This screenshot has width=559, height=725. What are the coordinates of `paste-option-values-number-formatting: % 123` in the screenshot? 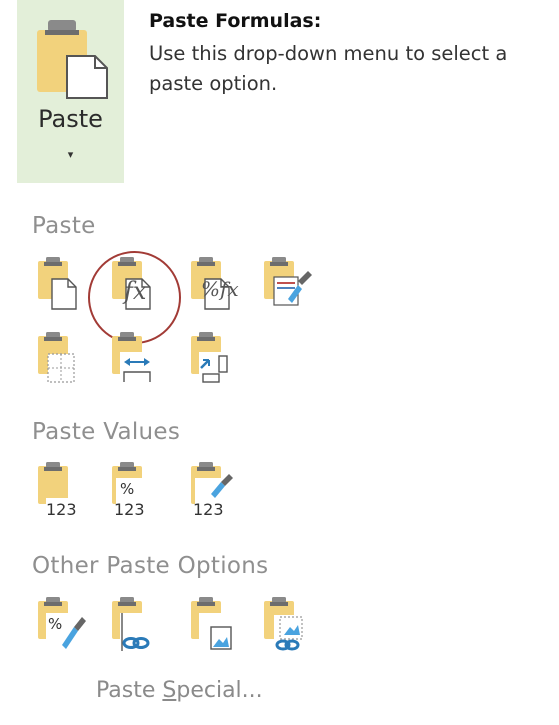 It's located at (136, 492).